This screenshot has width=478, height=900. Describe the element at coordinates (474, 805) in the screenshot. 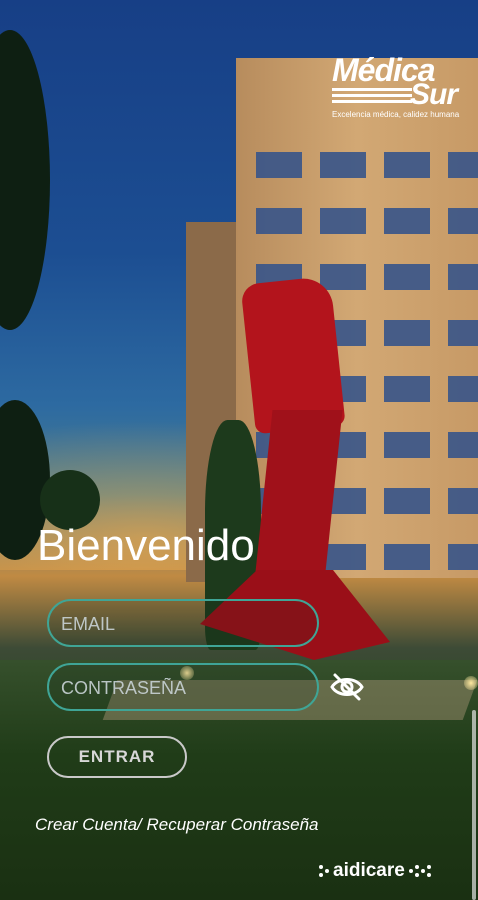

I see `edge-scroll-indicator` at that location.